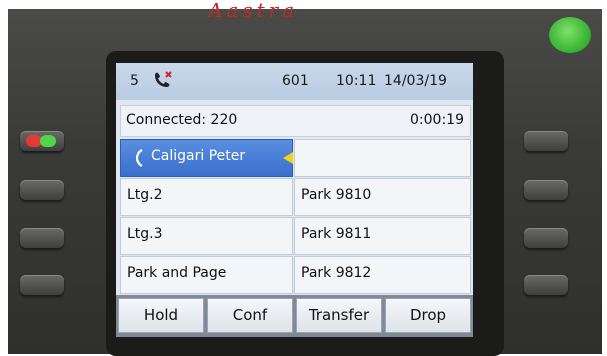 This screenshot has height=356, width=607. I want to click on line-1-active: Caligari Peter, so click(206, 158).